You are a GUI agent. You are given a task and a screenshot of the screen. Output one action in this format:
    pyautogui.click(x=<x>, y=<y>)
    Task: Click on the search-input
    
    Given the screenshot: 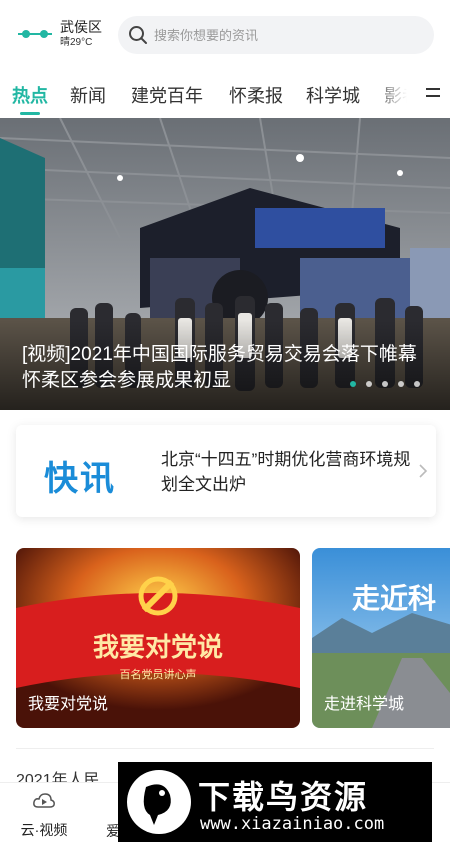 What is the action you would take?
    pyautogui.click(x=289, y=35)
    